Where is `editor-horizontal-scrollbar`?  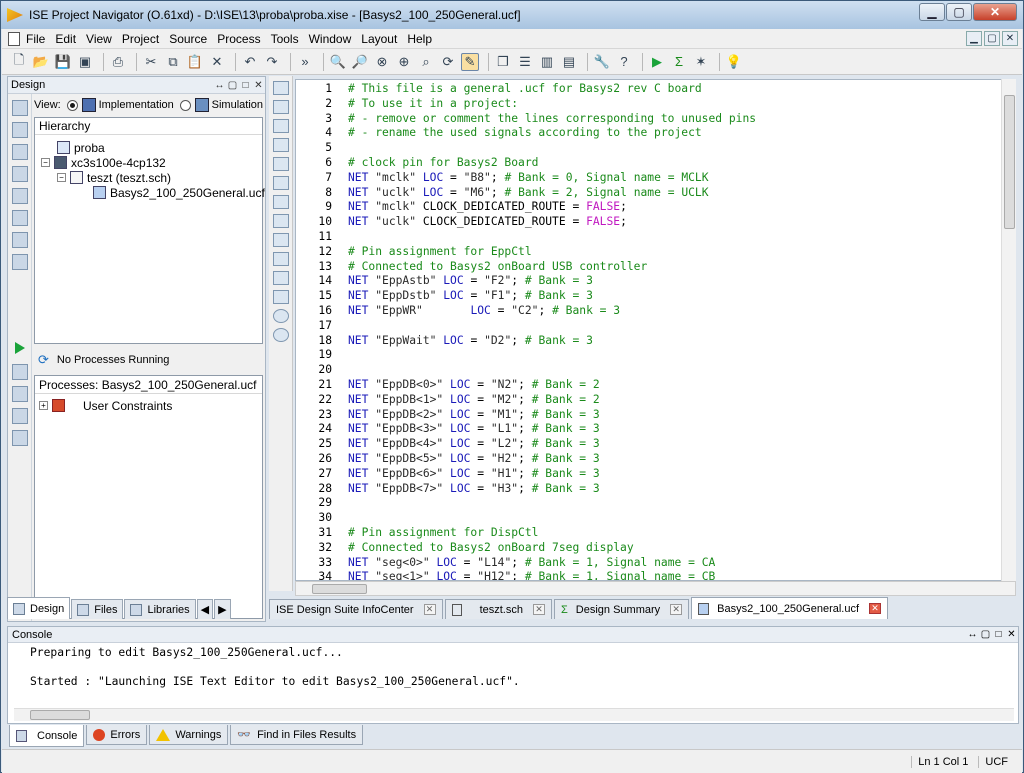 editor-horizontal-scrollbar is located at coordinates (655, 588).